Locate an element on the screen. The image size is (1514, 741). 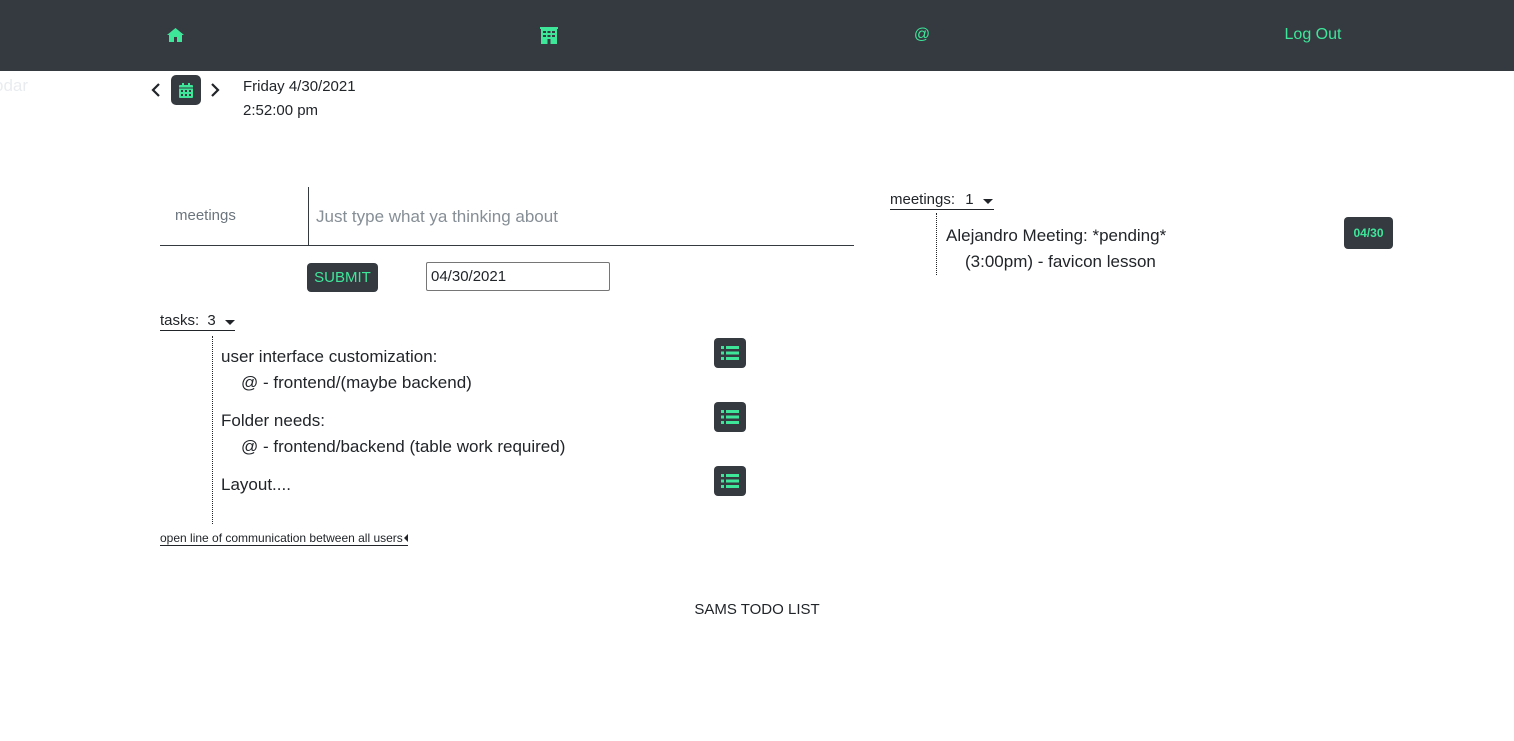
entry-divider is located at coordinates (308, 216).